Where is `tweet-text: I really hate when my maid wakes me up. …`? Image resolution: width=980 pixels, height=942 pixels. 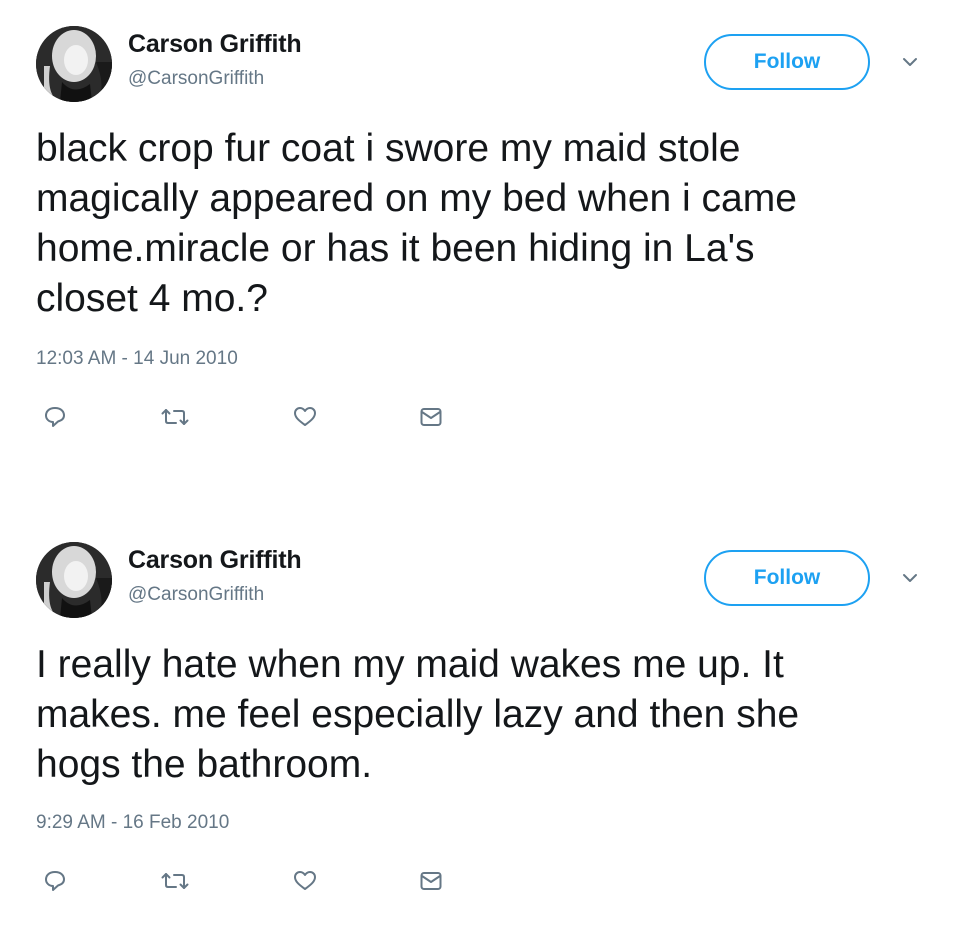
tweet-text: I really hate when my maid wakes me up. … is located at coordinates (418, 714).